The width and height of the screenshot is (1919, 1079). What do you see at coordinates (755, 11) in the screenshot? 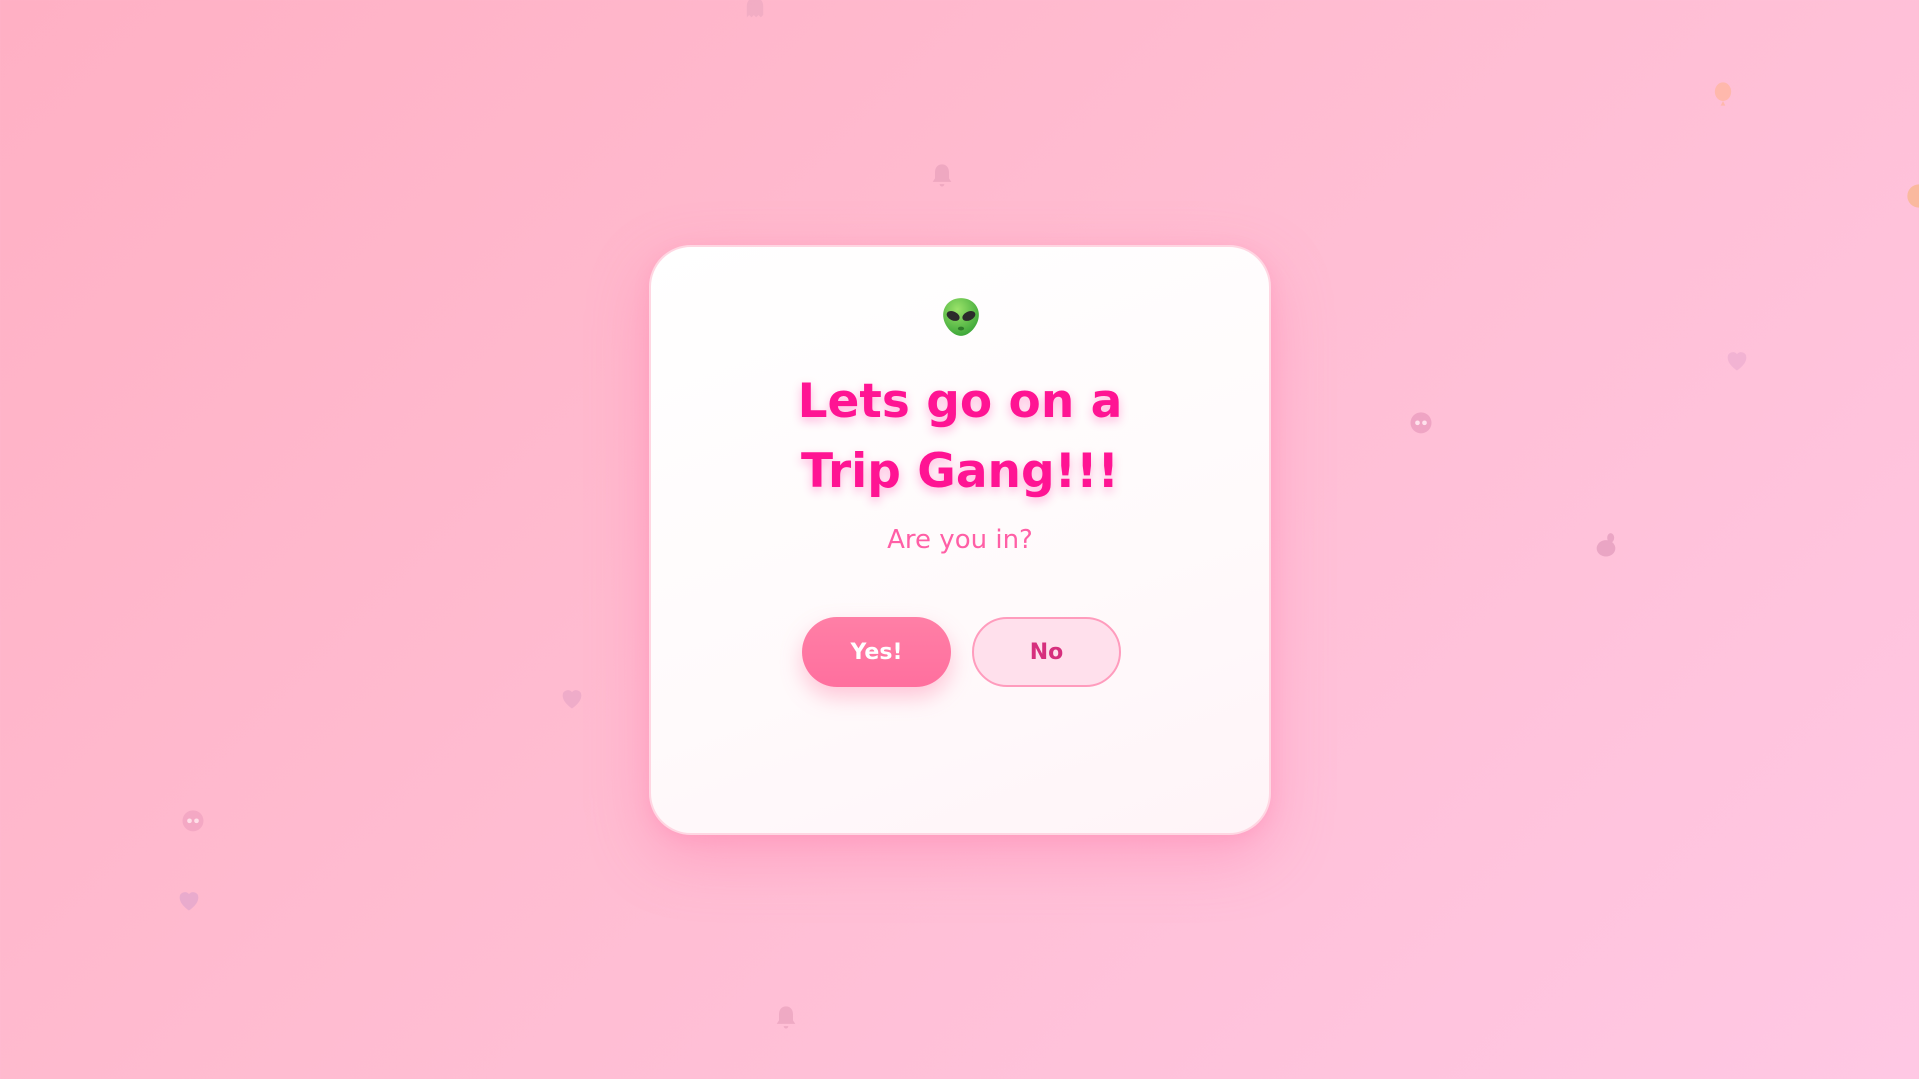
I see `floating-ghost-icon` at bounding box center [755, 11].